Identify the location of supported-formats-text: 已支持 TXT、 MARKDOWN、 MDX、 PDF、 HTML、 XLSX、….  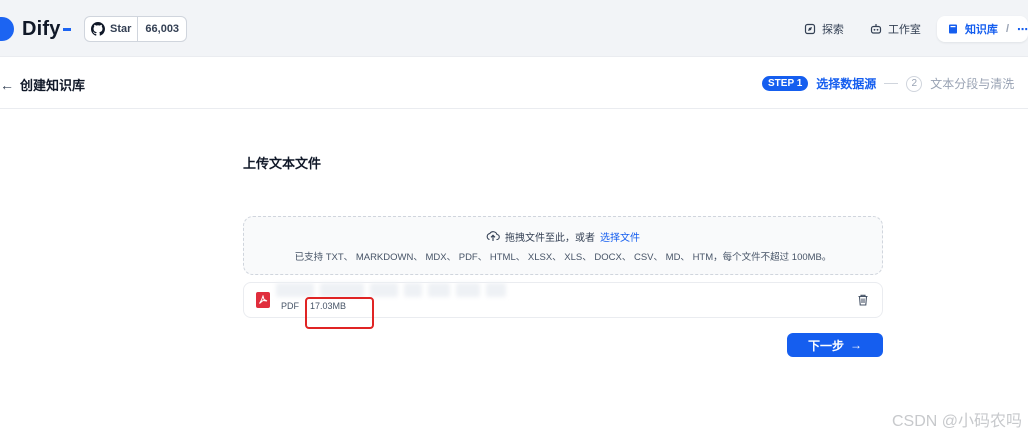
(563, 257).